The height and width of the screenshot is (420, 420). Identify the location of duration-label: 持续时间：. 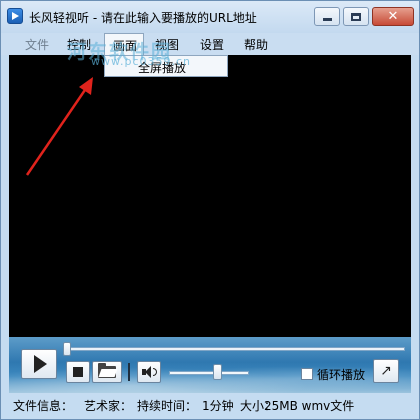
(167, 406).